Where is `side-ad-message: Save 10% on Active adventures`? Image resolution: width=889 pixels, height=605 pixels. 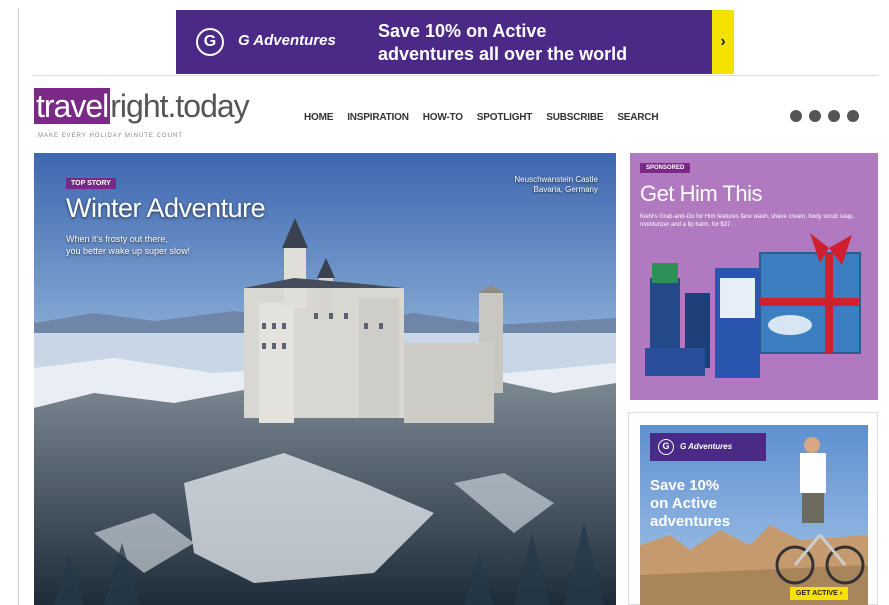 side-ad-message: Save 10% on Active adventures is located at coordinates (700, 504).